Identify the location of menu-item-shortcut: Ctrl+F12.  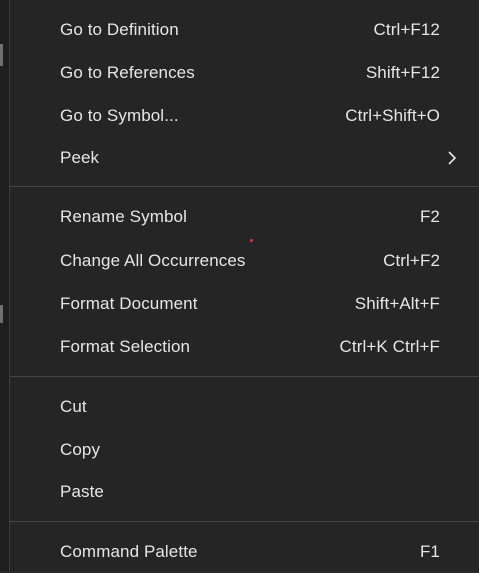
(406, 29).